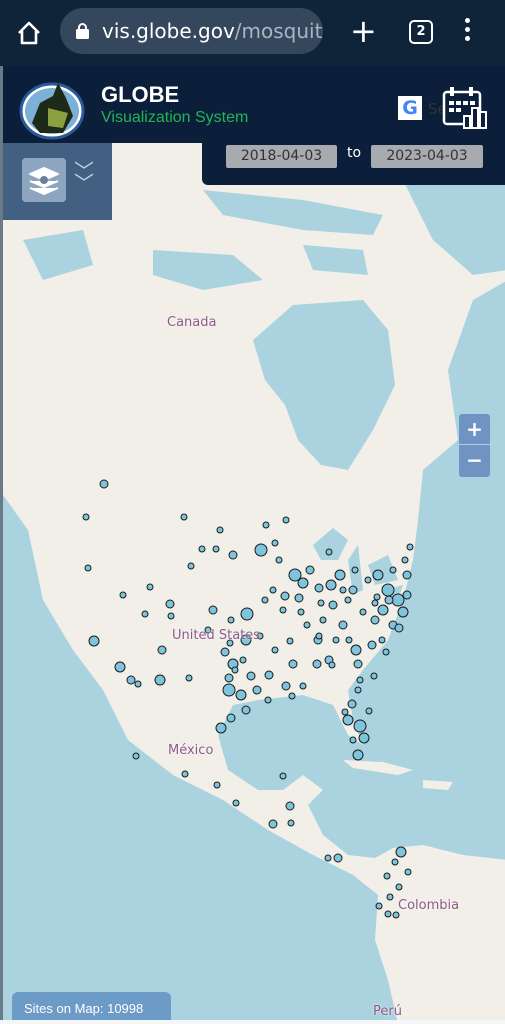 The height and width of the screenshot is (1024, 505). Describe the element at coordinates (29, 33) in the screenshot. I see `home-icon` at that location.